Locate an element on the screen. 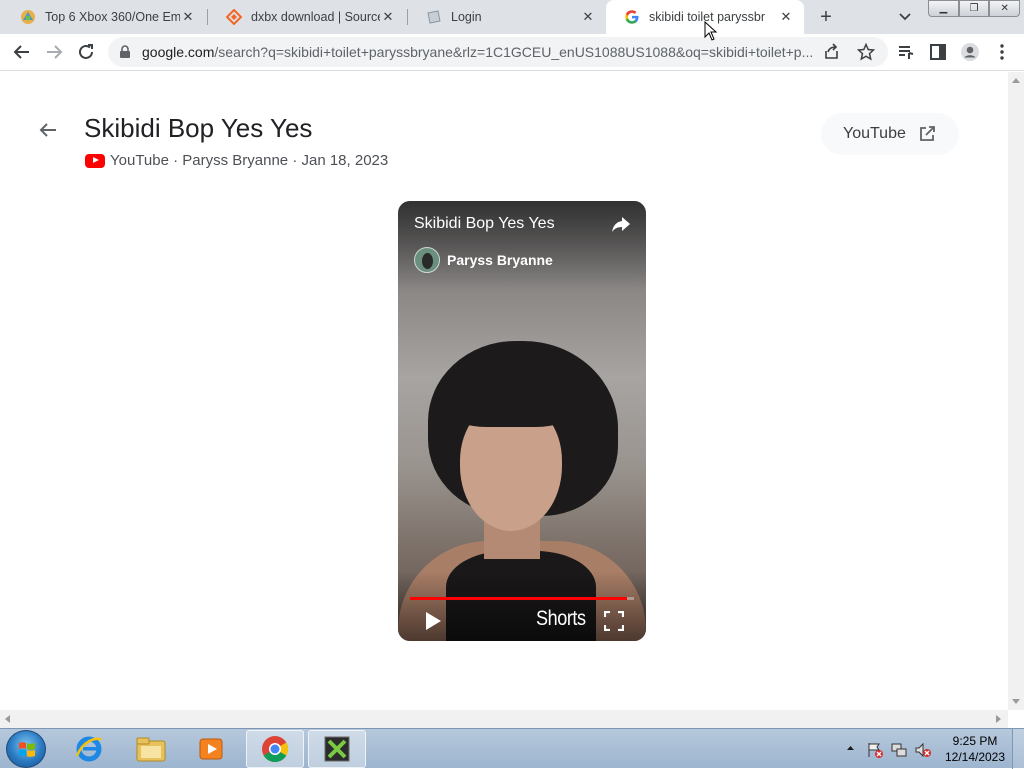  profile-icon is located at coordinates (970, 52).